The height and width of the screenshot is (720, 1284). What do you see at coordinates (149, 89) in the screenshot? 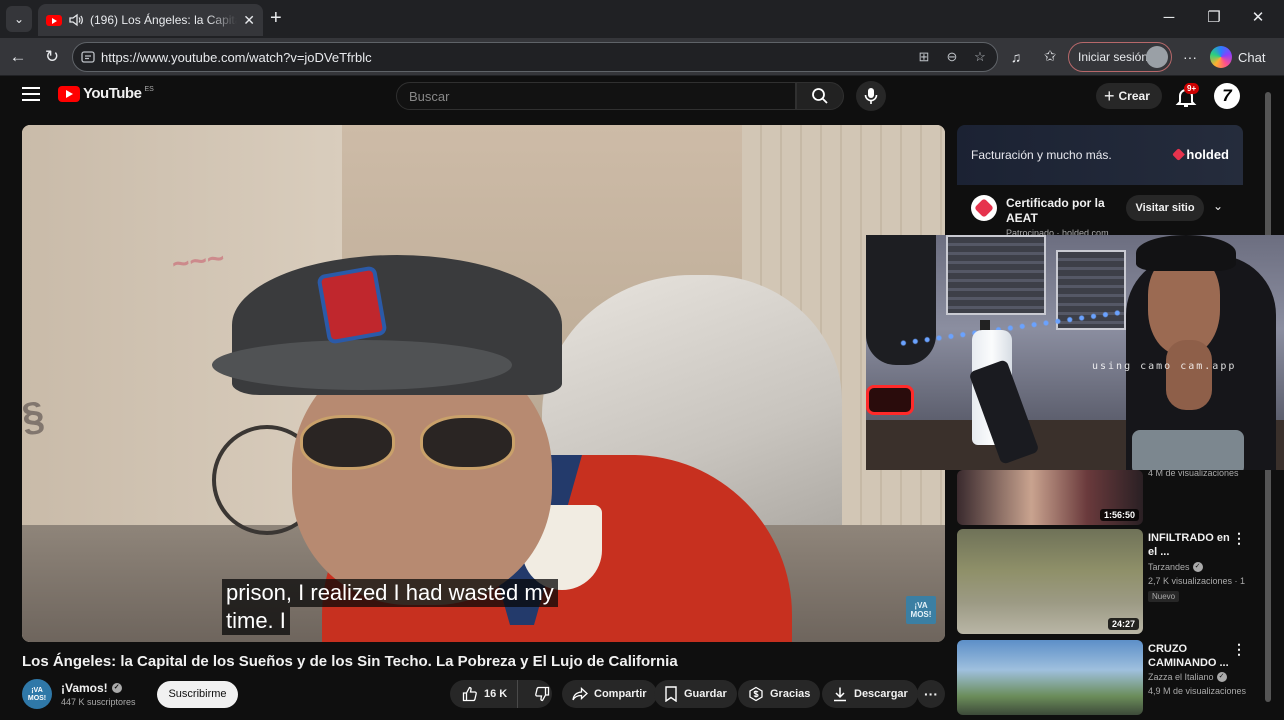
I see `country-code: ES` at bounding box center [149, 89].